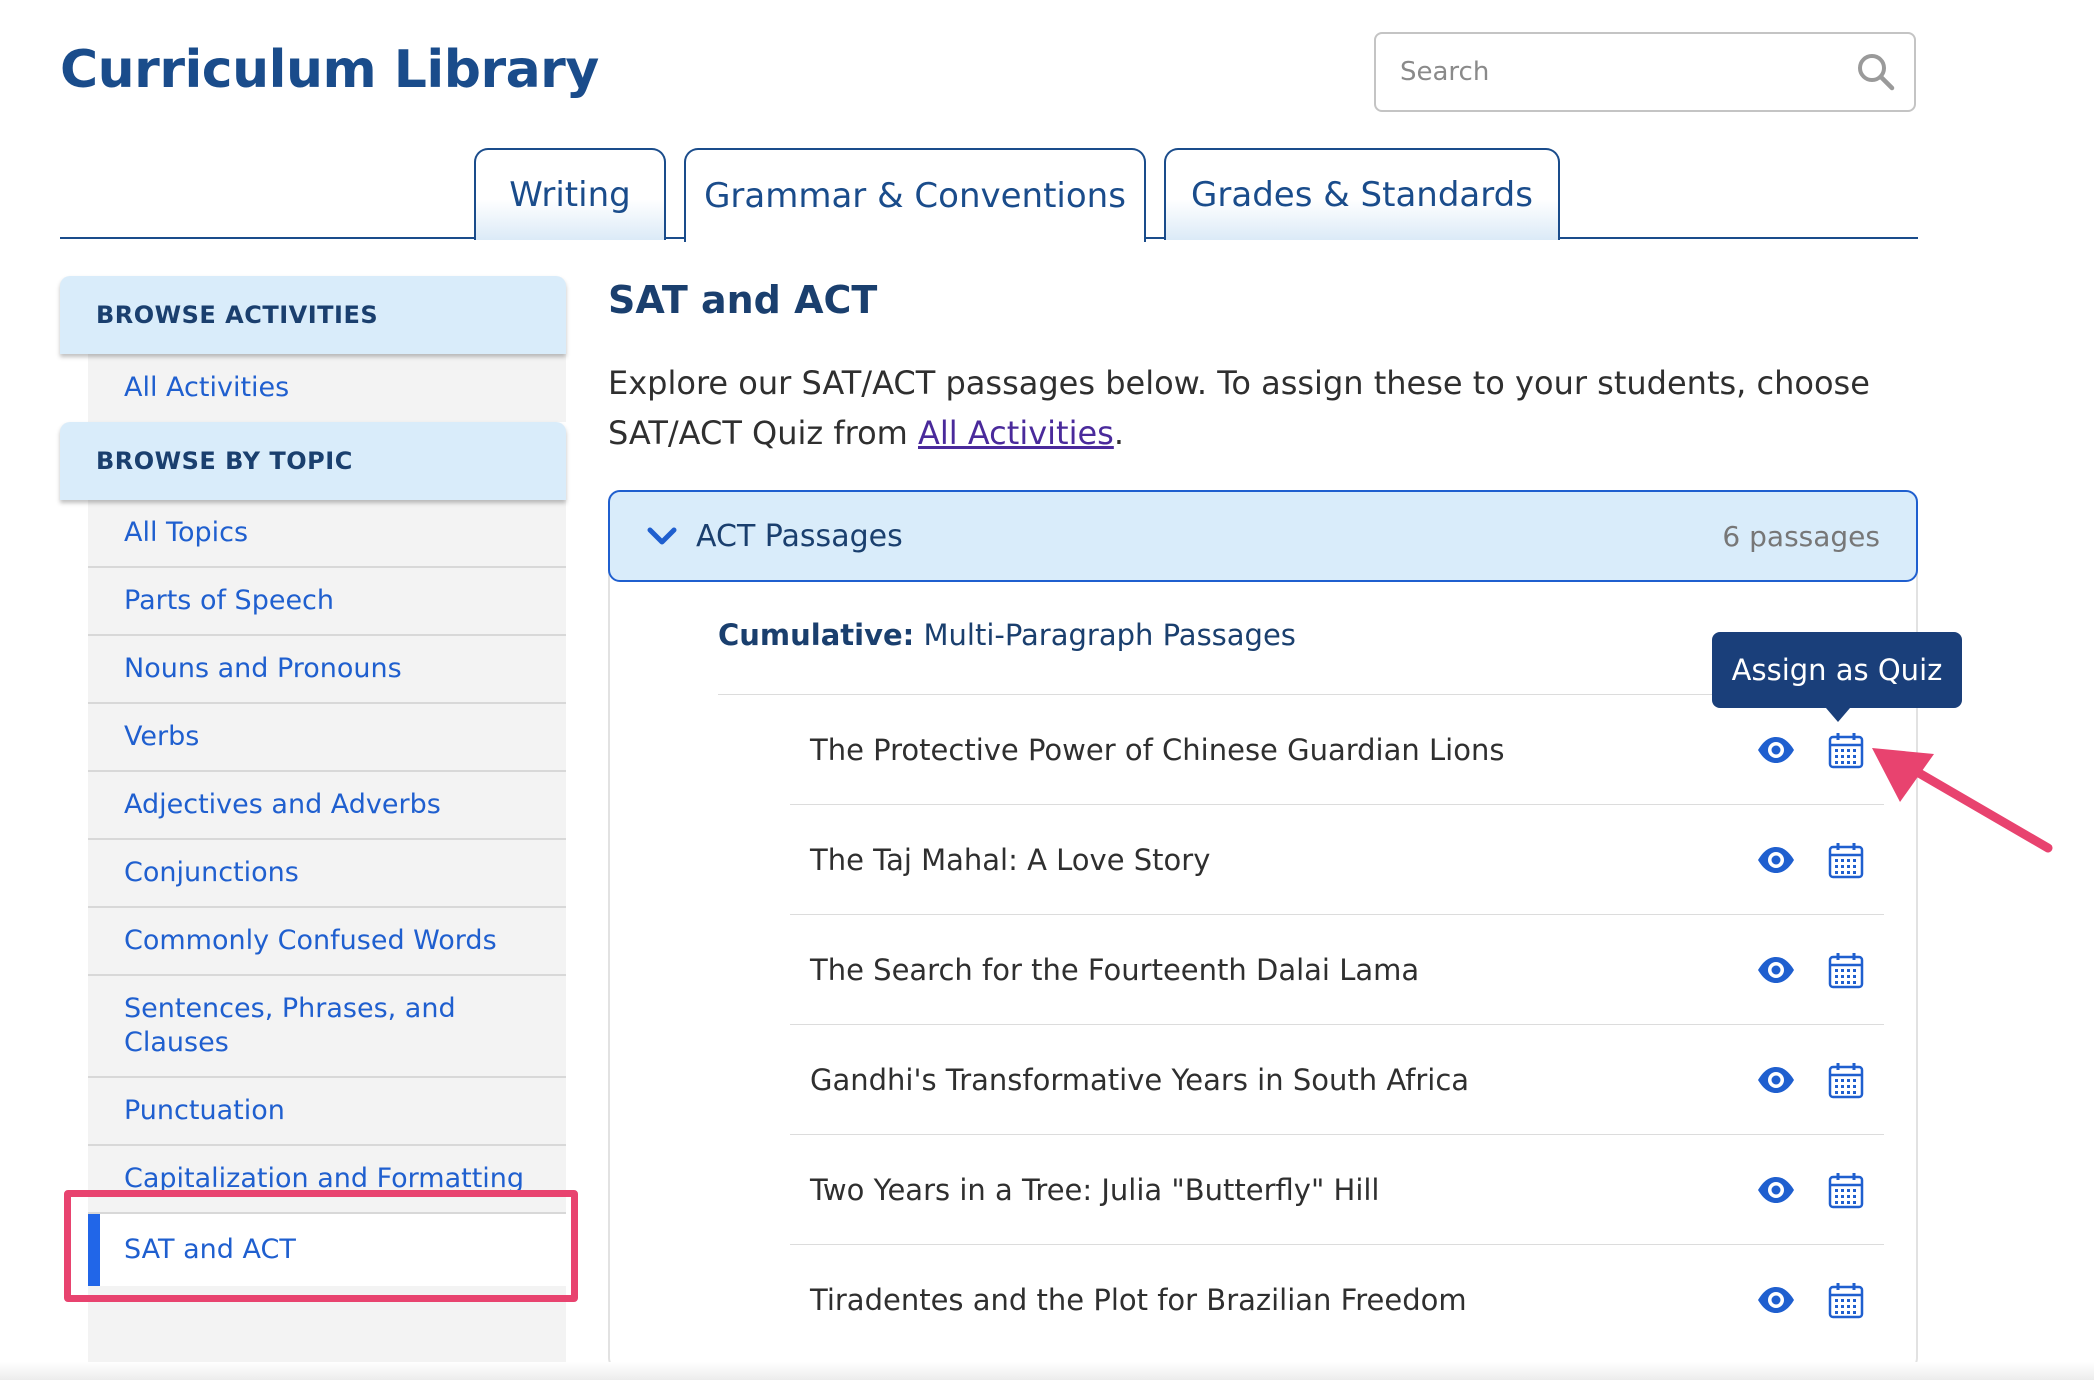 This screenshot has height=1380, width=2094. I want to click on tab-label: Grades & Standards, so click(1362, 195).